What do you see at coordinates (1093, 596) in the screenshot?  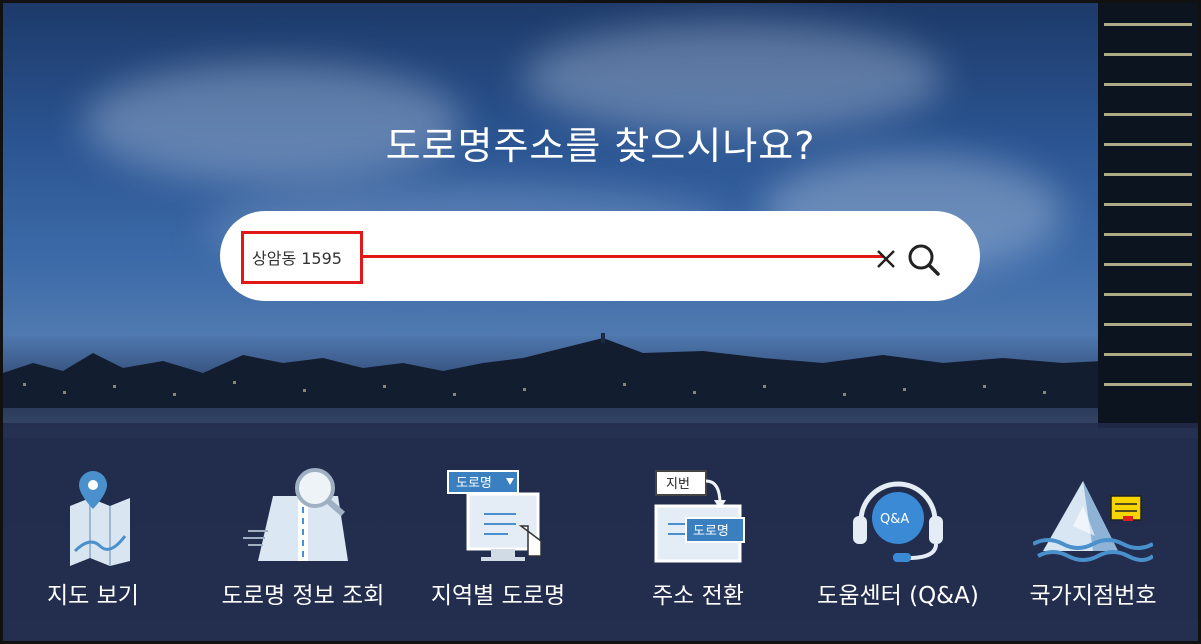 I see `menu-label: 국가지점번호` at bounding box center [1093, 596].